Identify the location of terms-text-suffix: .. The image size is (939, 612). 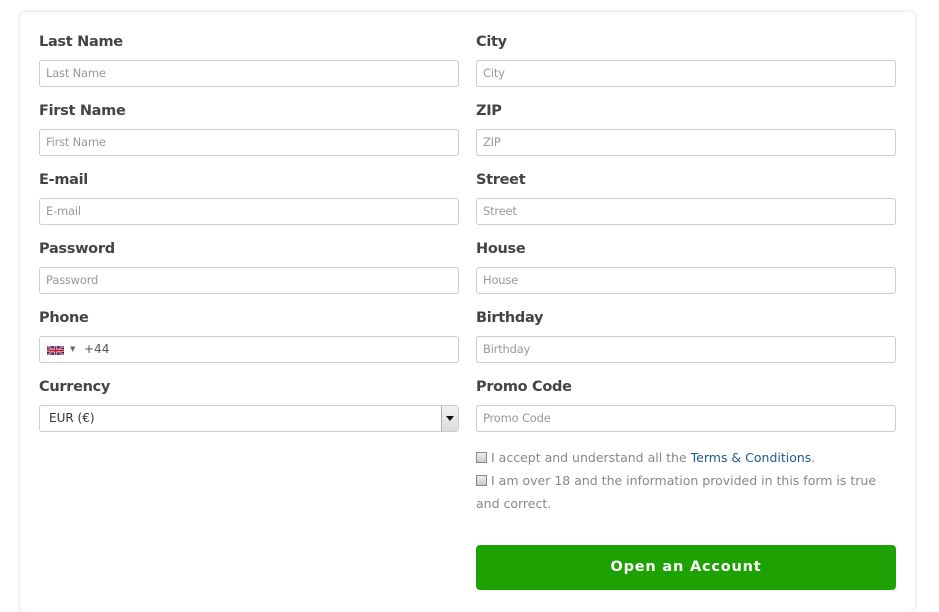
(813, 457).